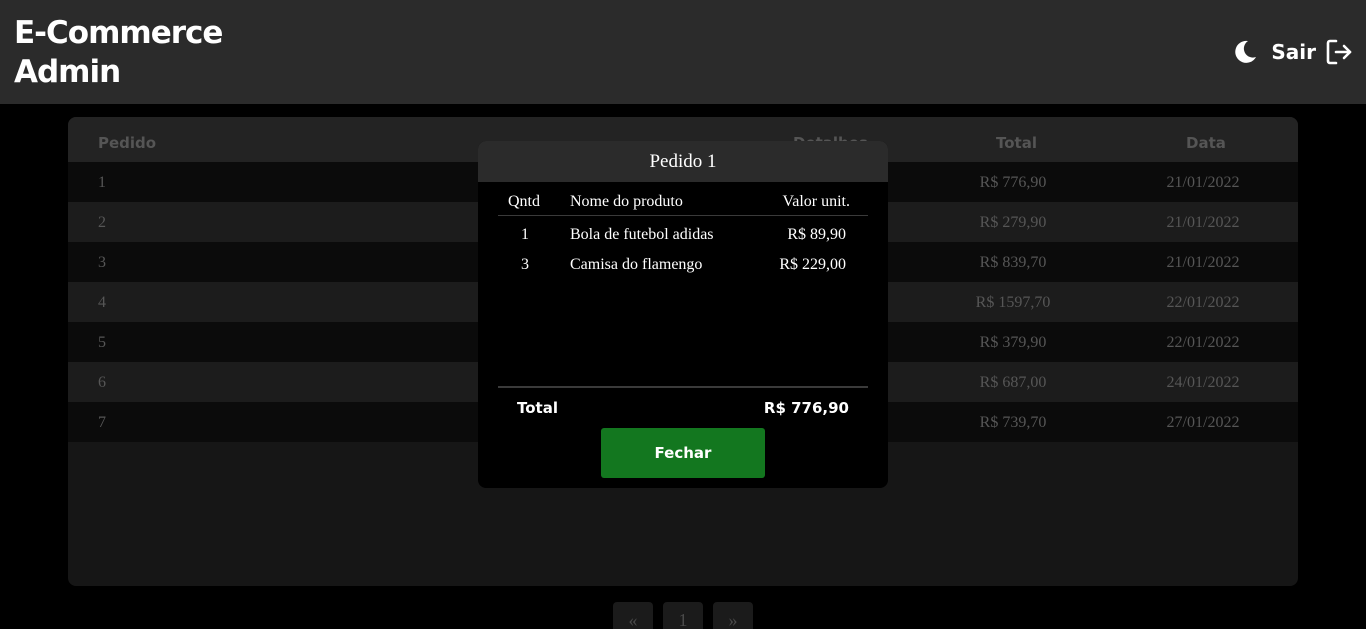 The width and height of the screenshot is (1366, 629). What do you see at coordinates (733, 615) in the screenshot?
I see `pagination-next-button: »` at bounding box center [733, 615].